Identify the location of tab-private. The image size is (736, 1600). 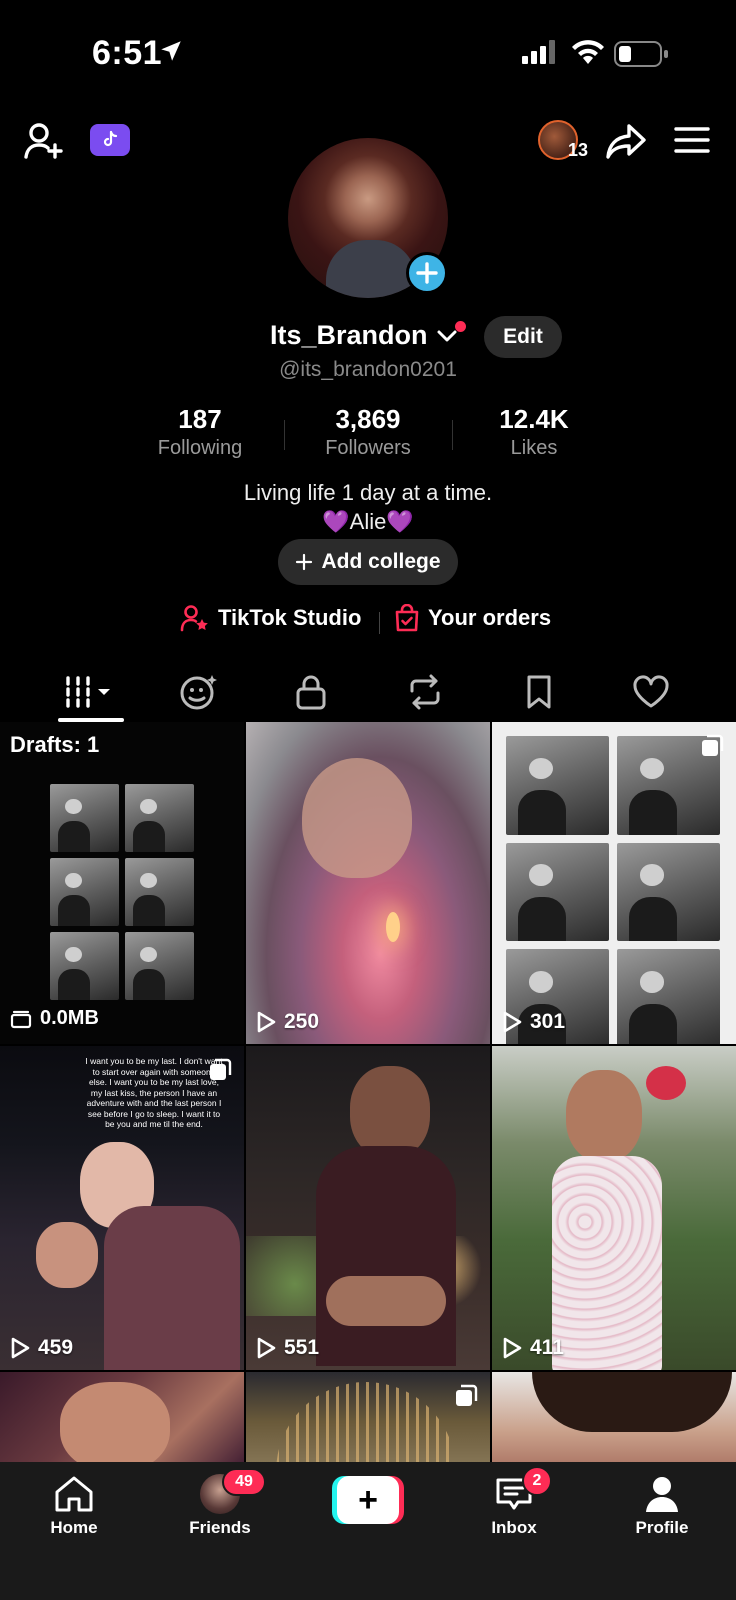
(310, 692).